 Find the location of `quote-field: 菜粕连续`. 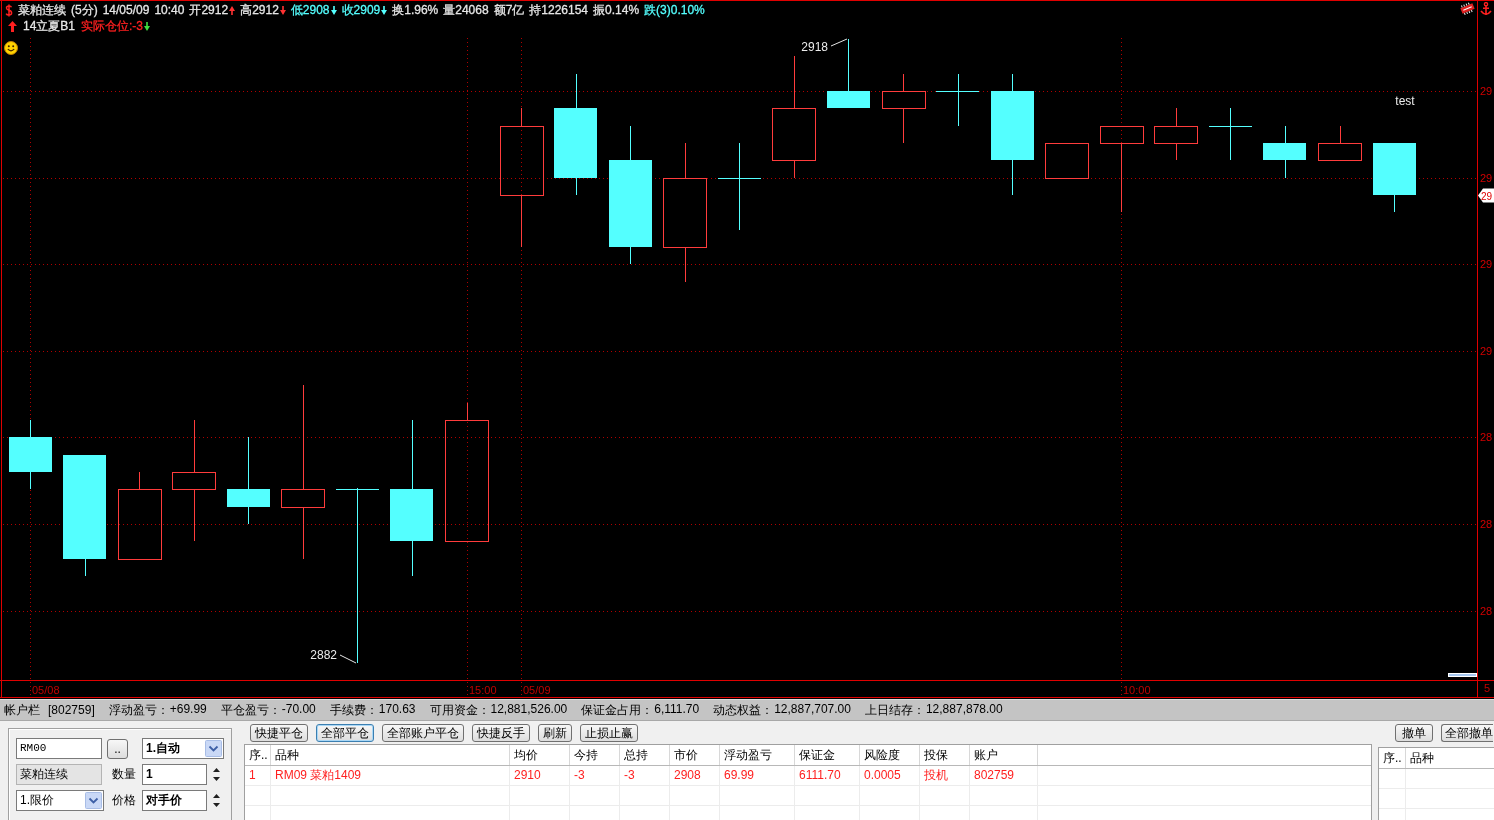

quote-field: 菜粕连续 is located at coordinates (42, 10).